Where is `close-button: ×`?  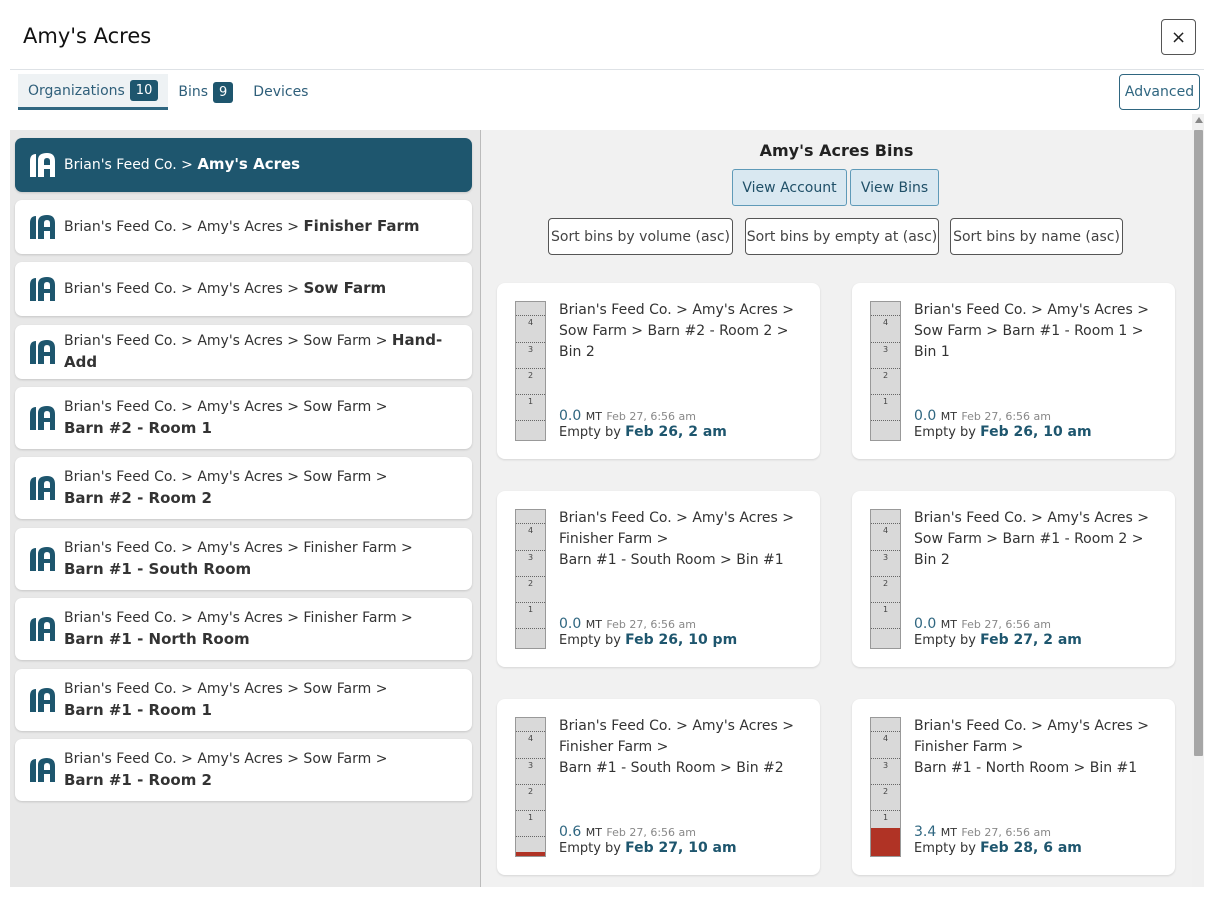 close-button: × is located at coordinates (1178, 37).